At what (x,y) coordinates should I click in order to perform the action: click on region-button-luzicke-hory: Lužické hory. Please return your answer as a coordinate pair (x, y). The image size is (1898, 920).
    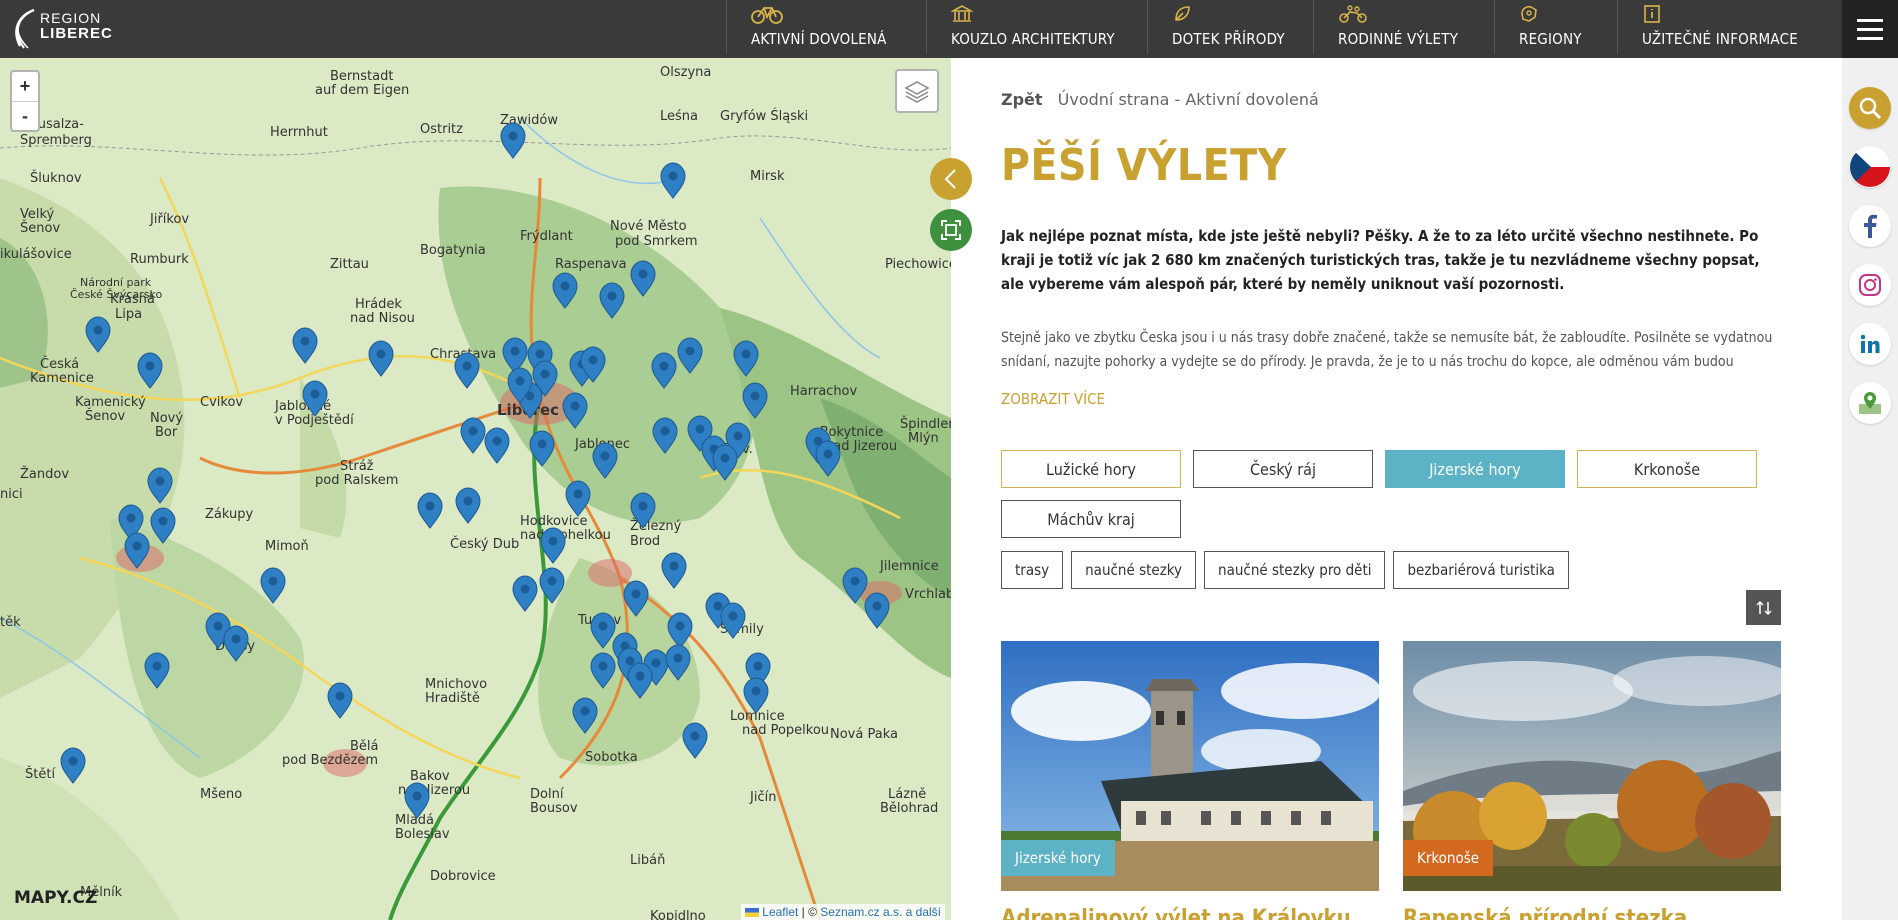
    Looking at the image, I should click on (1091, 469).